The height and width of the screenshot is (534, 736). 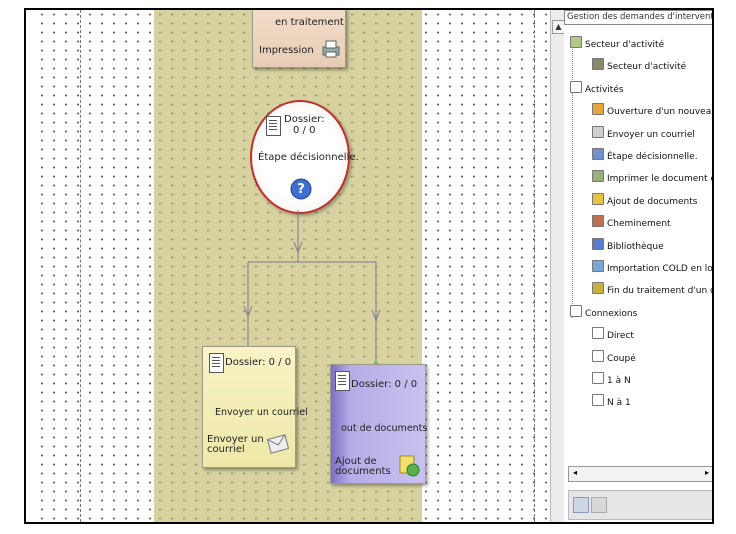 I want to click on tree-item: Importation COLD en lot, so click(x=653, y=267).